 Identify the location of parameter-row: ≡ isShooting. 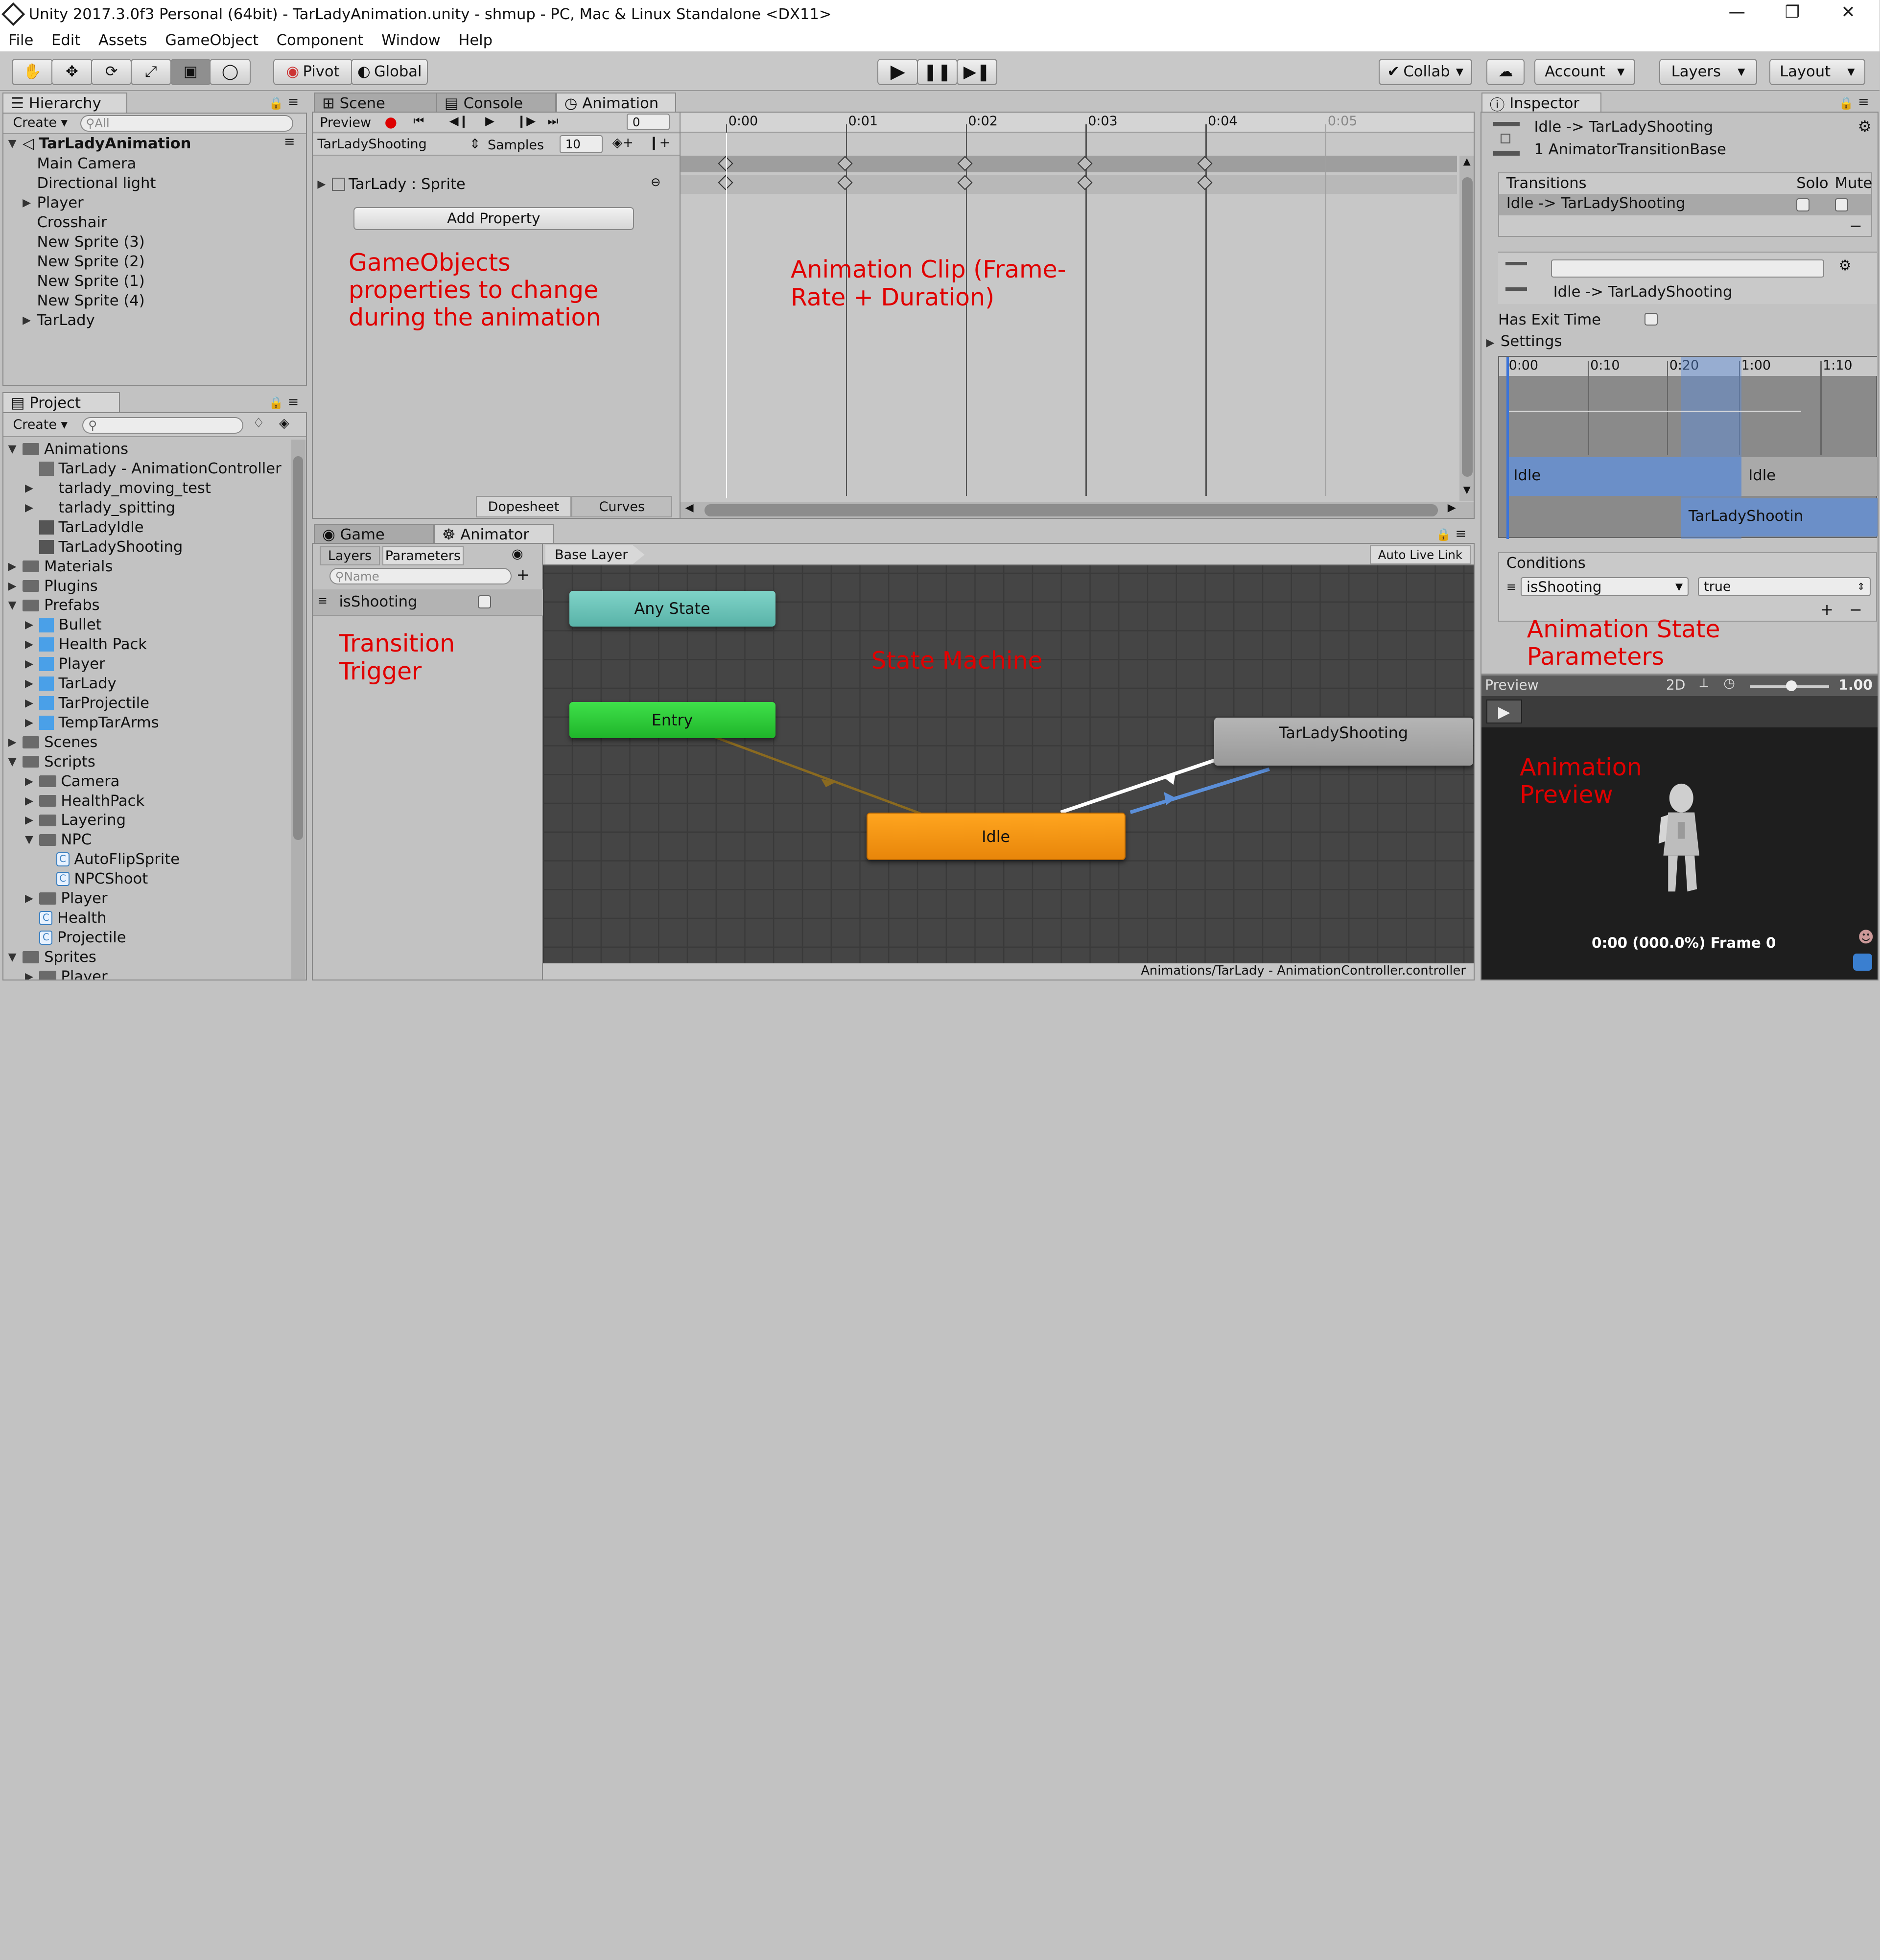
(427, 602).